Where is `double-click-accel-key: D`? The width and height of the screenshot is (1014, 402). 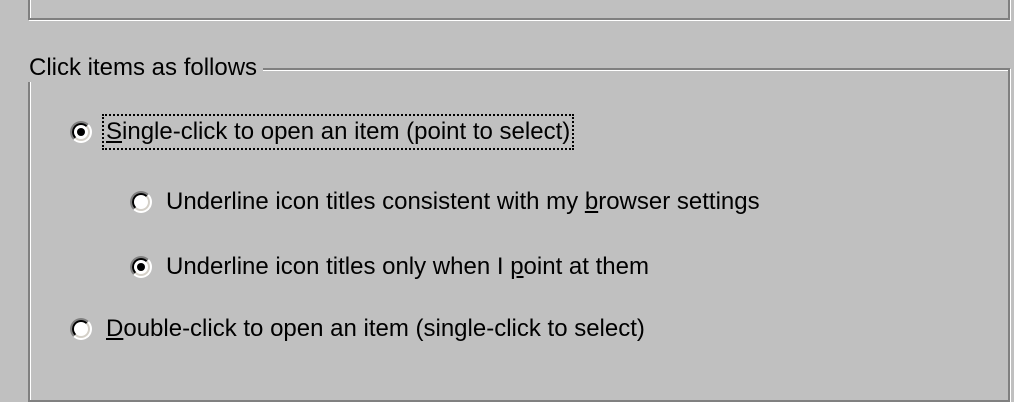 double-click-accel-key: D is located at coordinates (115, 328).